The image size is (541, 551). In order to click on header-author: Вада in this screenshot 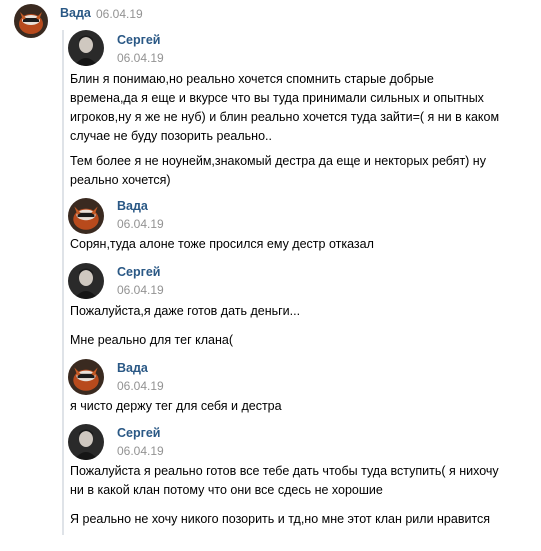, I will do `click(75, 13)`.